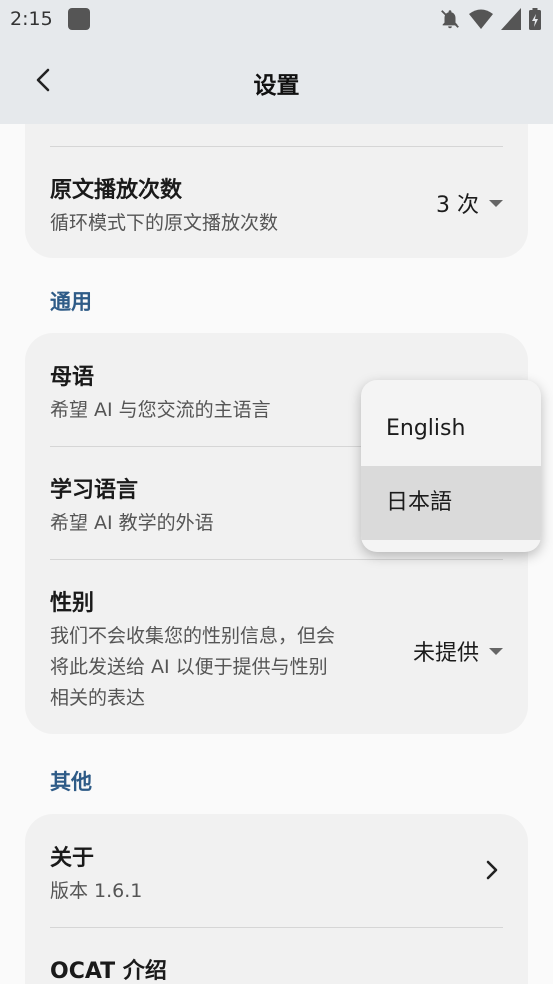 This screenshot has height=984, width=553. What do you see at coordinates (132, 523) in the screenshot?
I see `learning-language-subtitle: 希望 AI 教学的外语` at bounding box center [132, 523].